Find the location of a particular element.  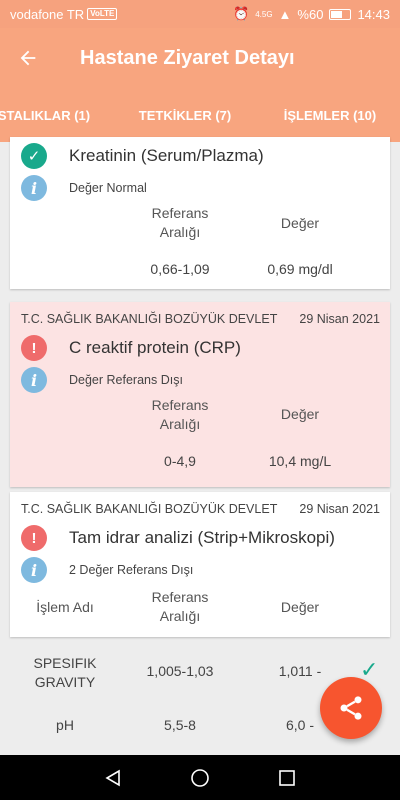

test-value: 0,69 mg/dl is located at coordinates (300, 269).